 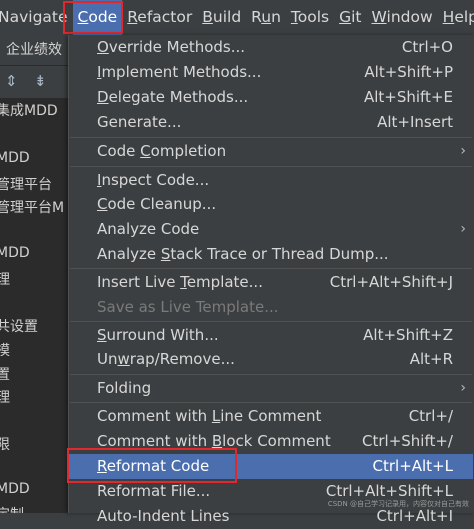 I want to click on tree-item: 集成MDD, so click(x=29, y=110).